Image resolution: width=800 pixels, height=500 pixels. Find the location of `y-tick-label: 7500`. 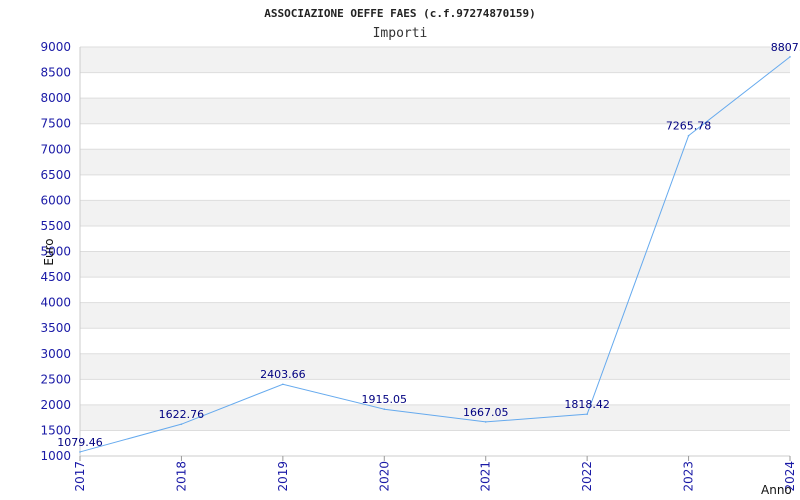

y-tick-label: 7500 is located at coordinates (55, 124).